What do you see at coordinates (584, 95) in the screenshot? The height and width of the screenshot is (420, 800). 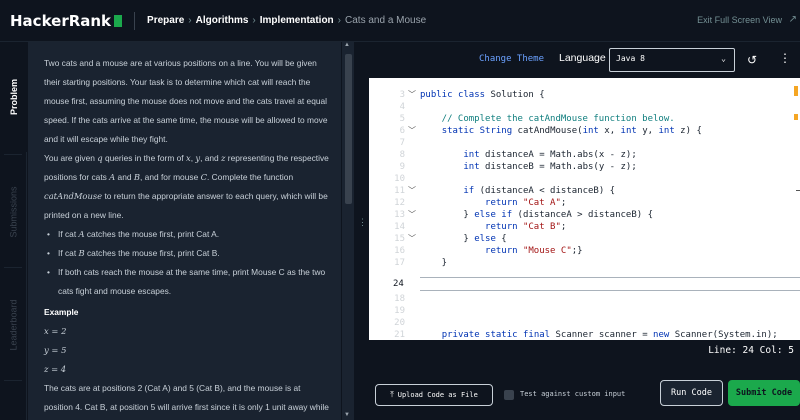 I see `code-line: 3 ﹀ public class Solution {` at bounding box center [584, 95].